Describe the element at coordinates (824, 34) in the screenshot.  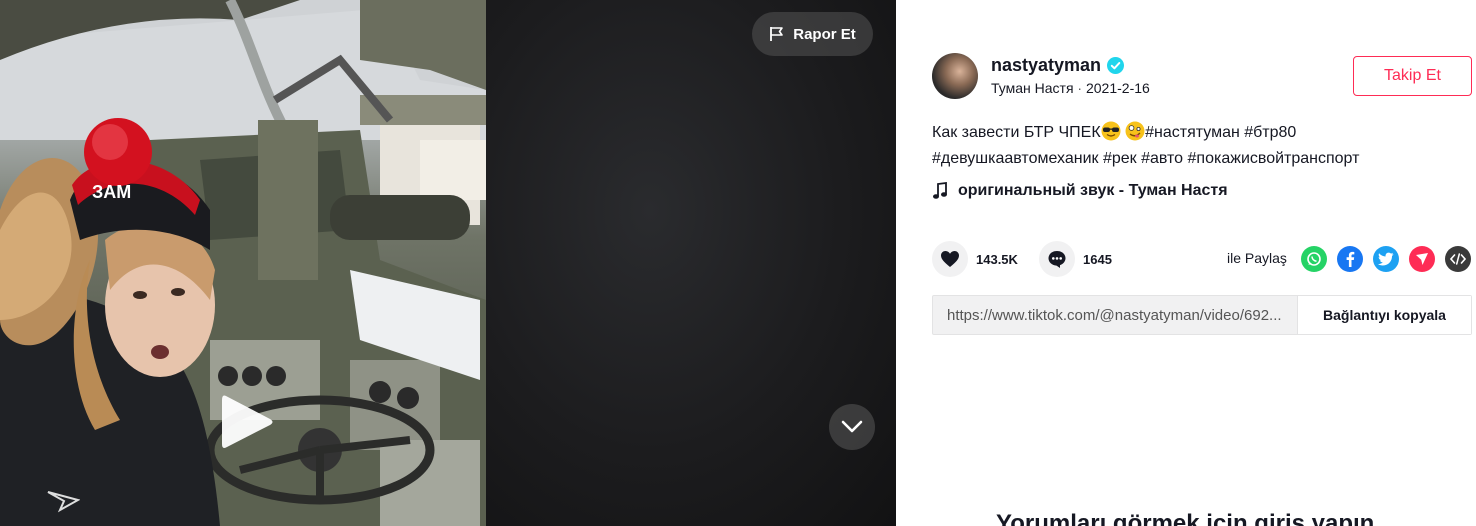
I see `report-label: Rapor Et` at that location.